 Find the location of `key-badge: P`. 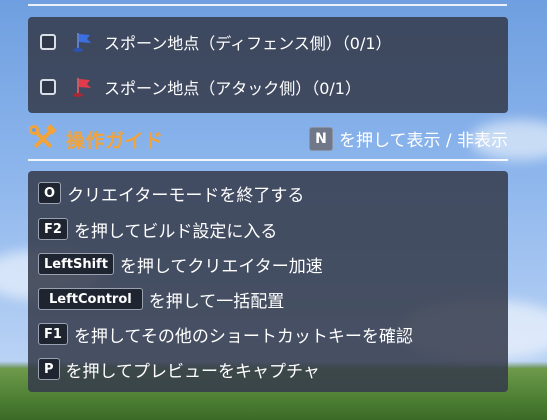

key-badge: P is located at coordinates (49, 369).